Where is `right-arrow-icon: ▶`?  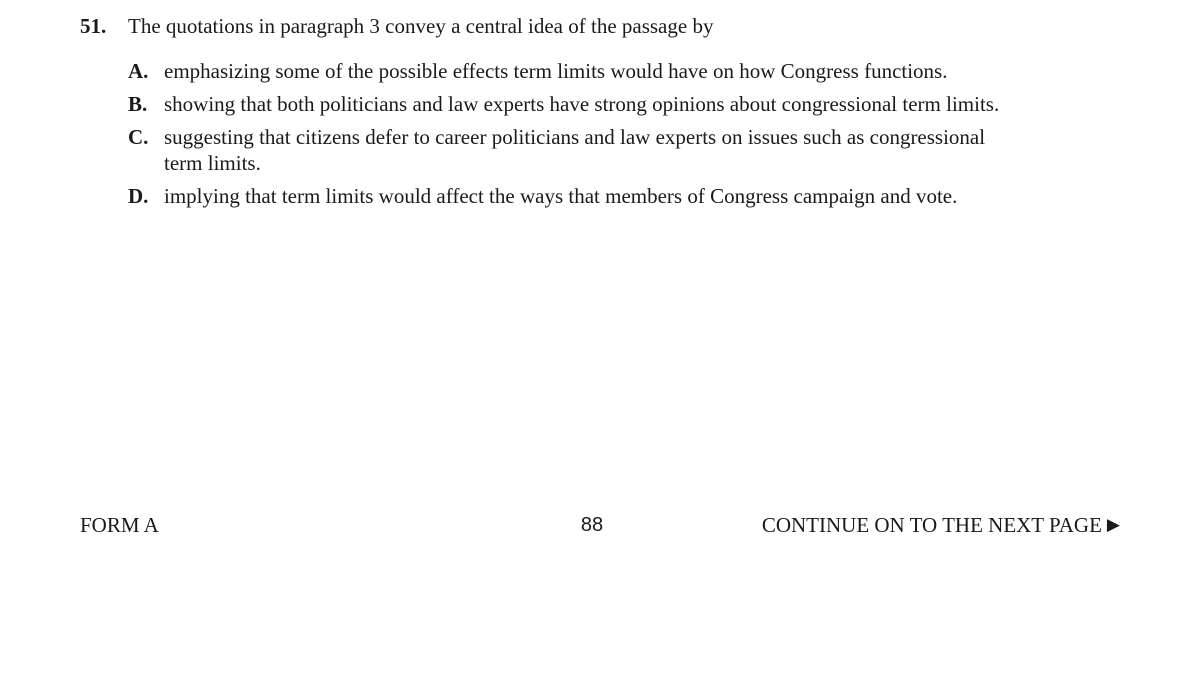
right-arrow-icon: ▶ is located at coordinates (1113, 525).